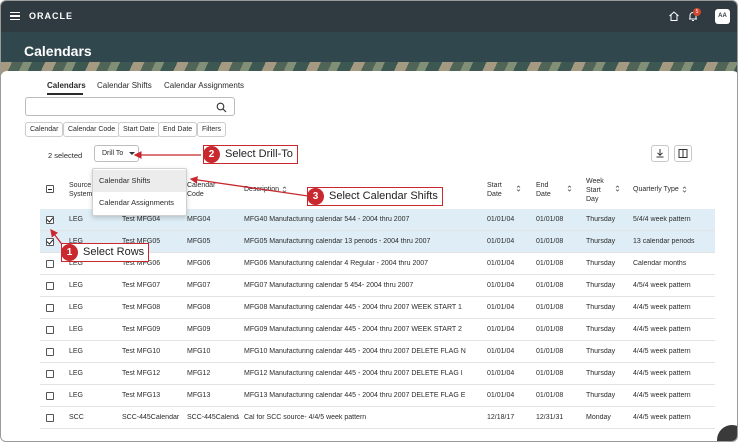 The width and height of the screenshot is (738, 442). I want to click on search-input, so click(130, 106).